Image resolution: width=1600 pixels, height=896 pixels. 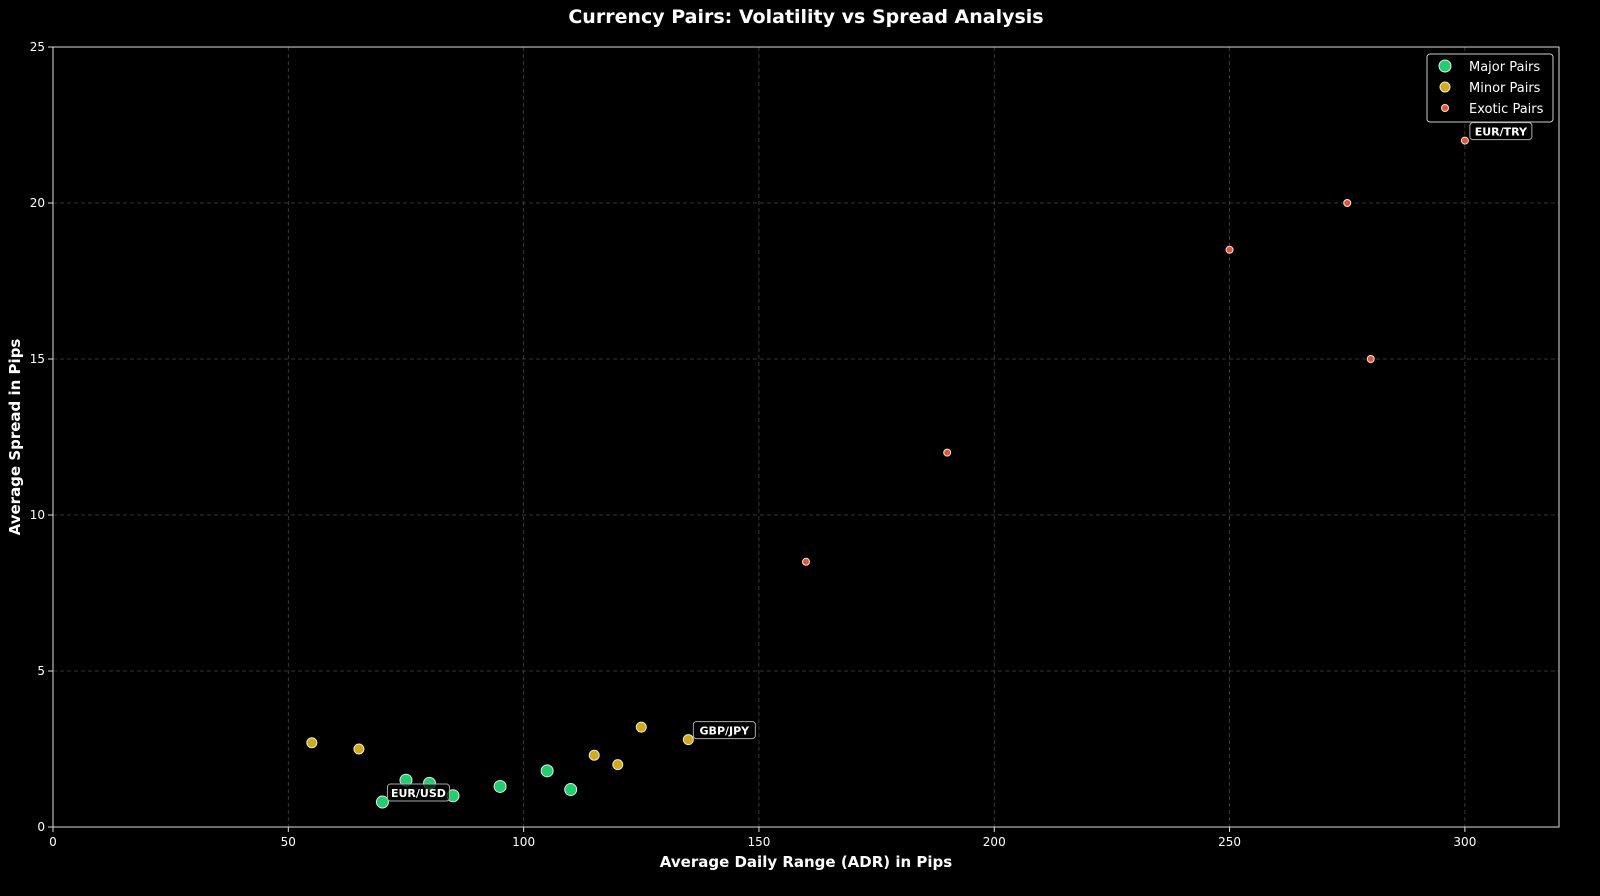 I want to click on x-tick-label: 0, so click(x=53, y=842).